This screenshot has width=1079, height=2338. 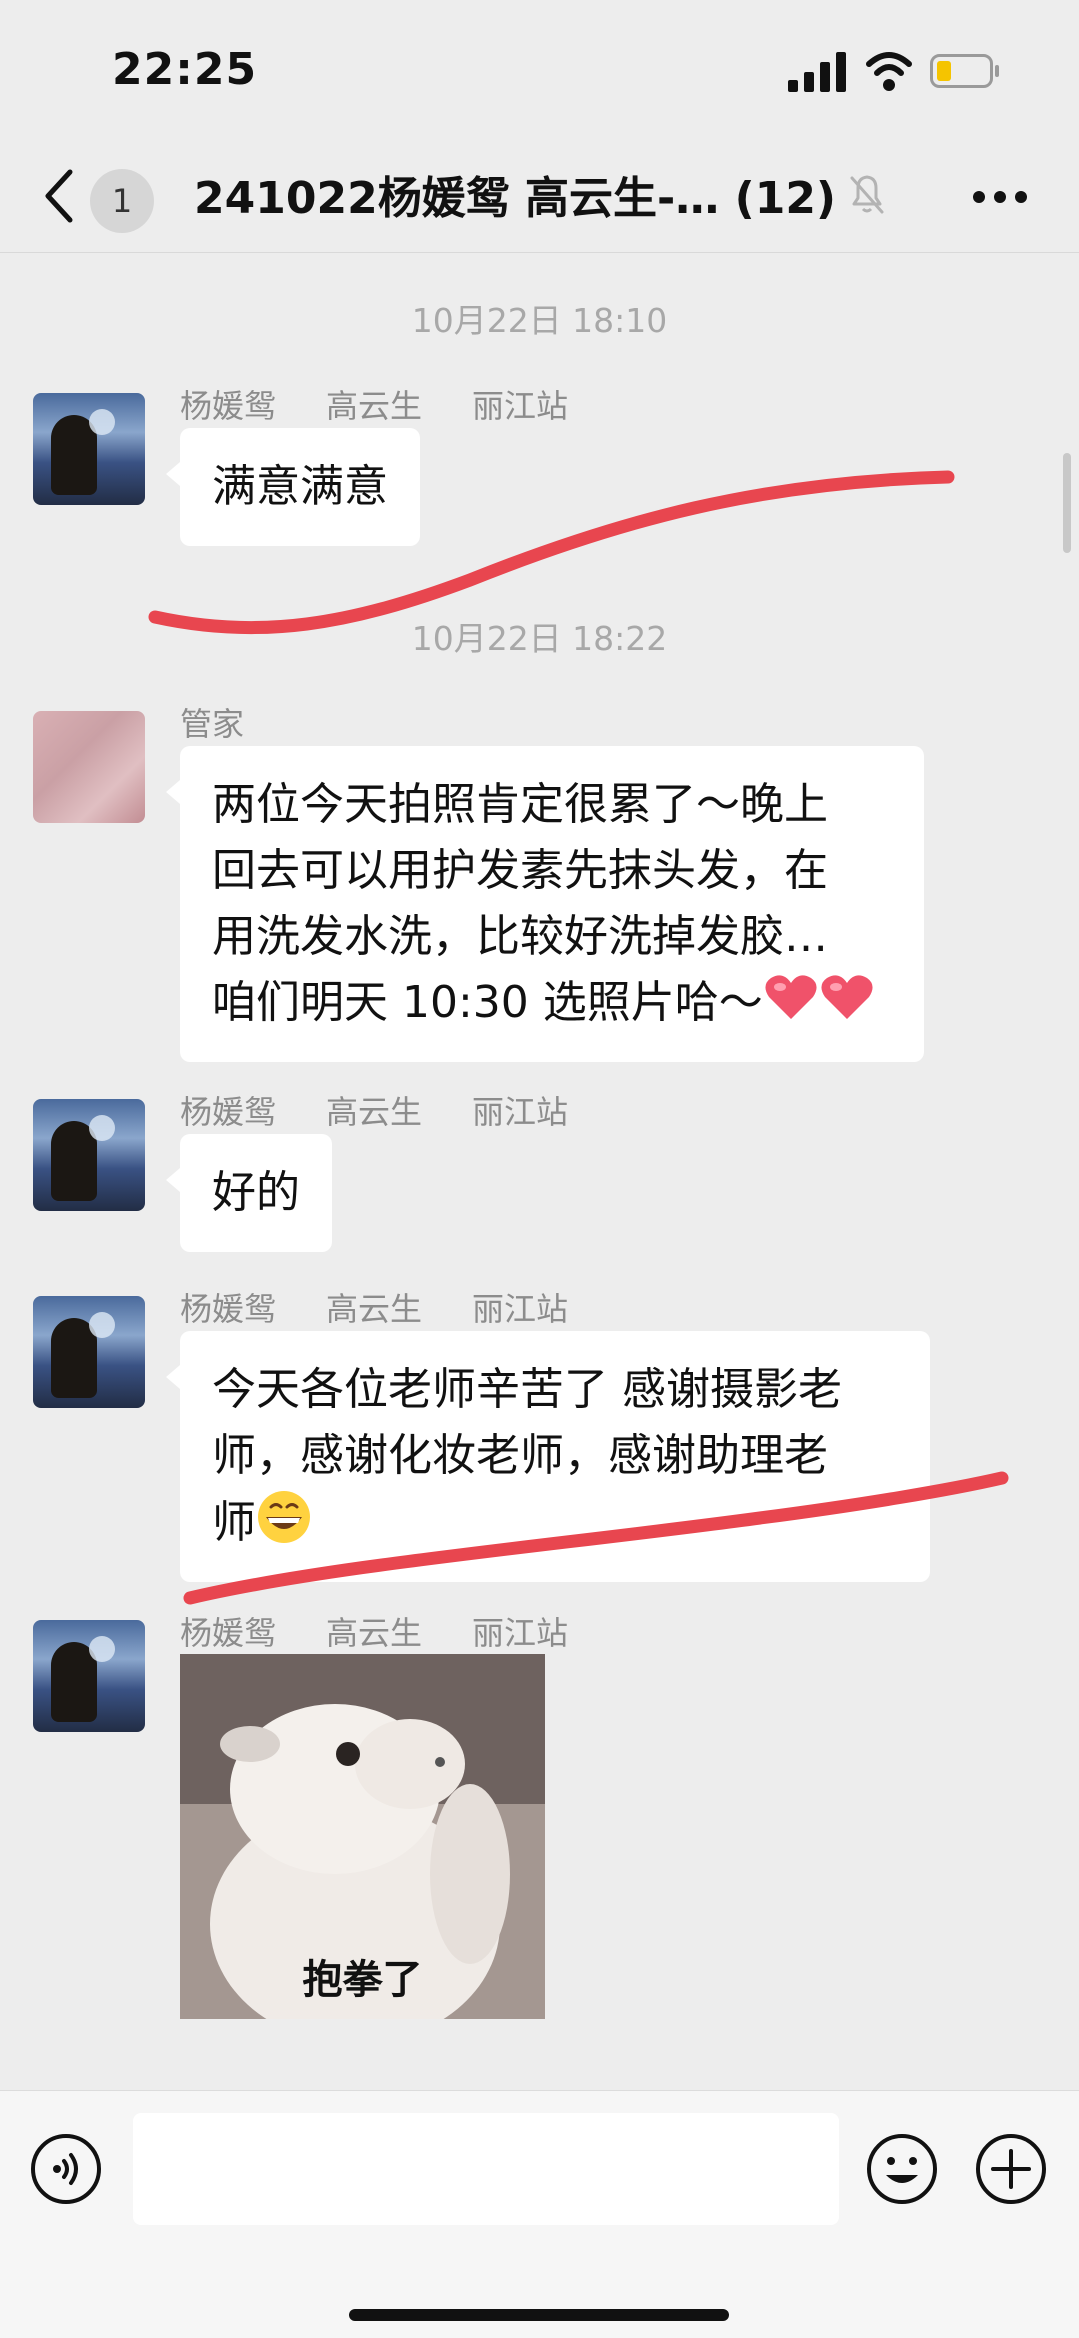 I want to click on cellular-signal-icon, so click(x=817, y=72).